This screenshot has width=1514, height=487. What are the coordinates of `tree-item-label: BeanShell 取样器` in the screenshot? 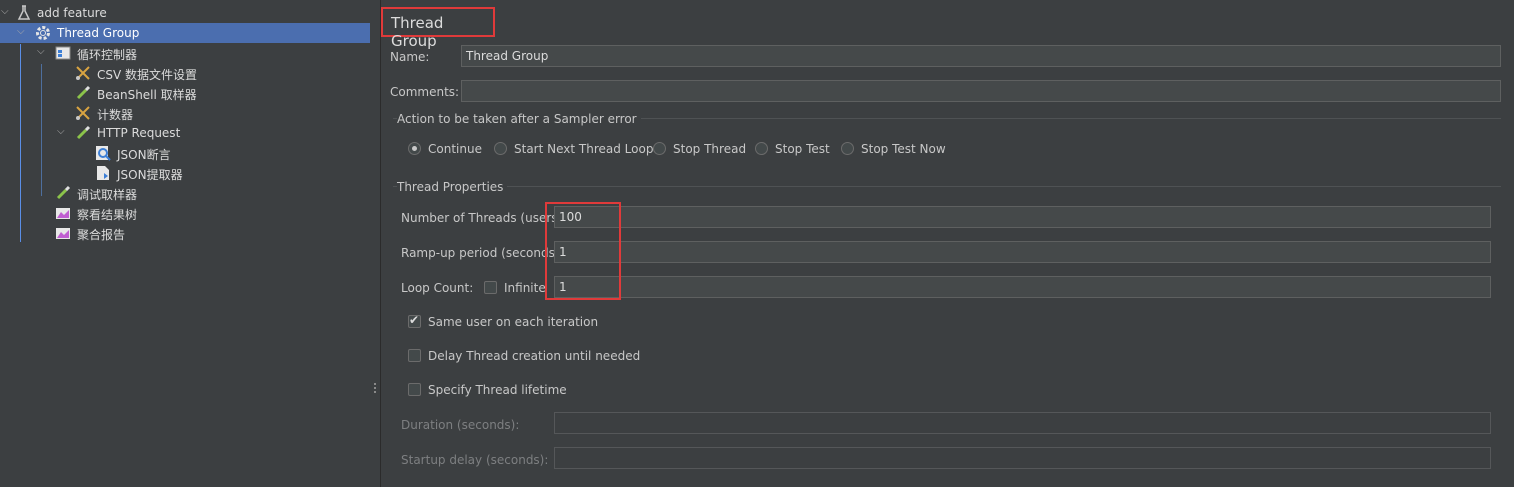 It's located at (147, 95).